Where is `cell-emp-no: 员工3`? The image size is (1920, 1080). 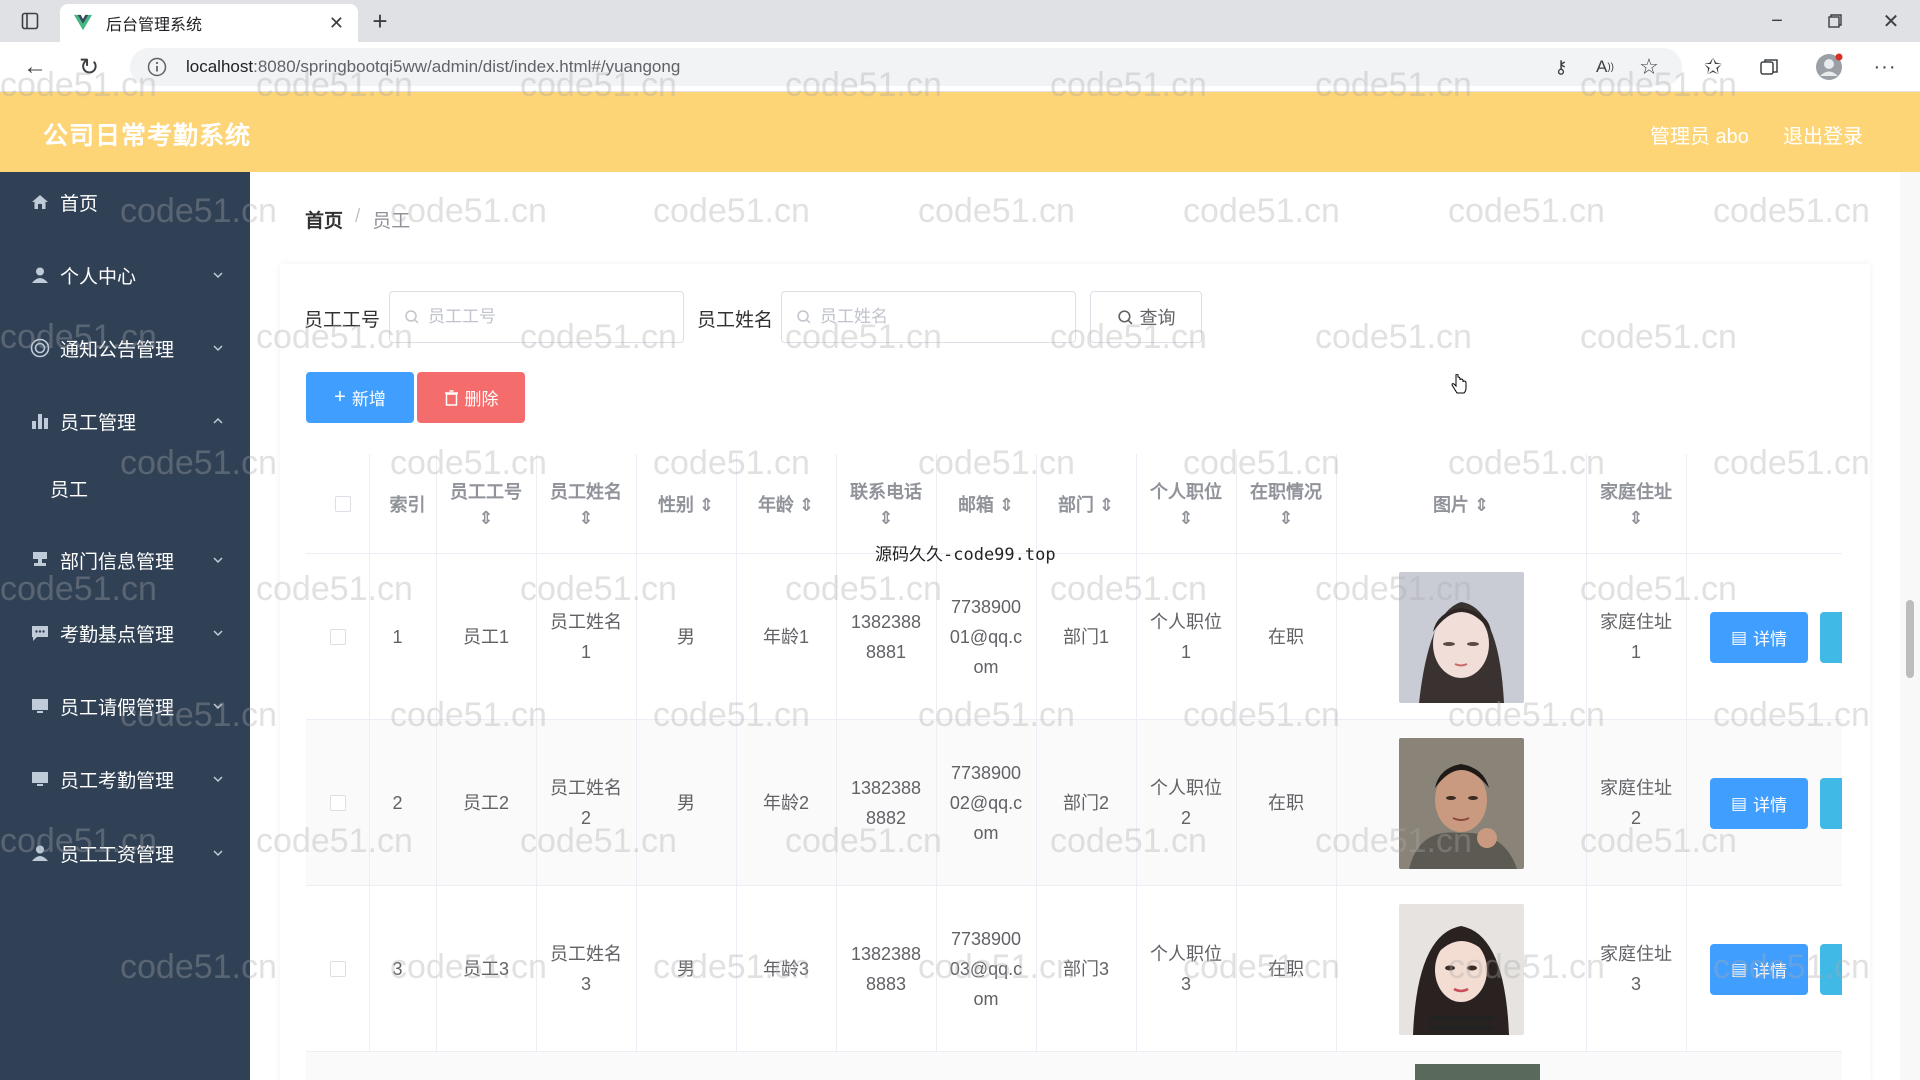
cell-emp-no: 员工3 is located at coordinates (485, 969).